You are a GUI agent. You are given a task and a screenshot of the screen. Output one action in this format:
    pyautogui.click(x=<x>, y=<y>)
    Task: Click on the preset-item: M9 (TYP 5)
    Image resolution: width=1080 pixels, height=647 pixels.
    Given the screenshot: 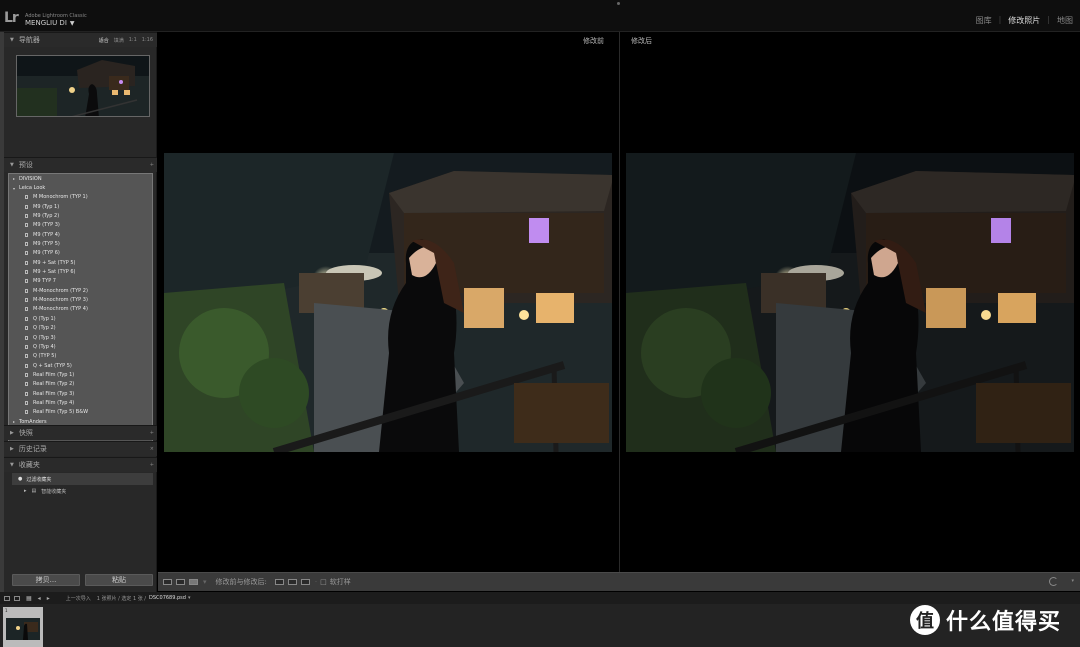 What is the action you would take?
    pyautogui.click(x=80, y=243)
    